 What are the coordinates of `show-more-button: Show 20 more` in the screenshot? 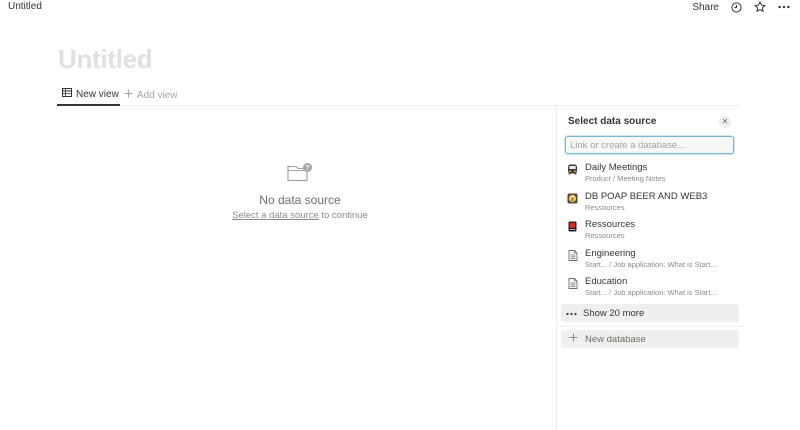 It's located at (650, 313).